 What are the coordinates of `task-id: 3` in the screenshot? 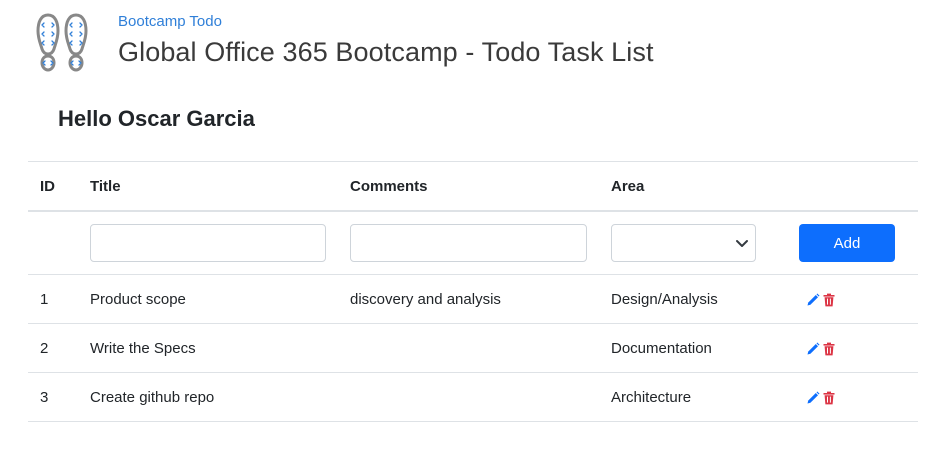 It's located at (53, 397).